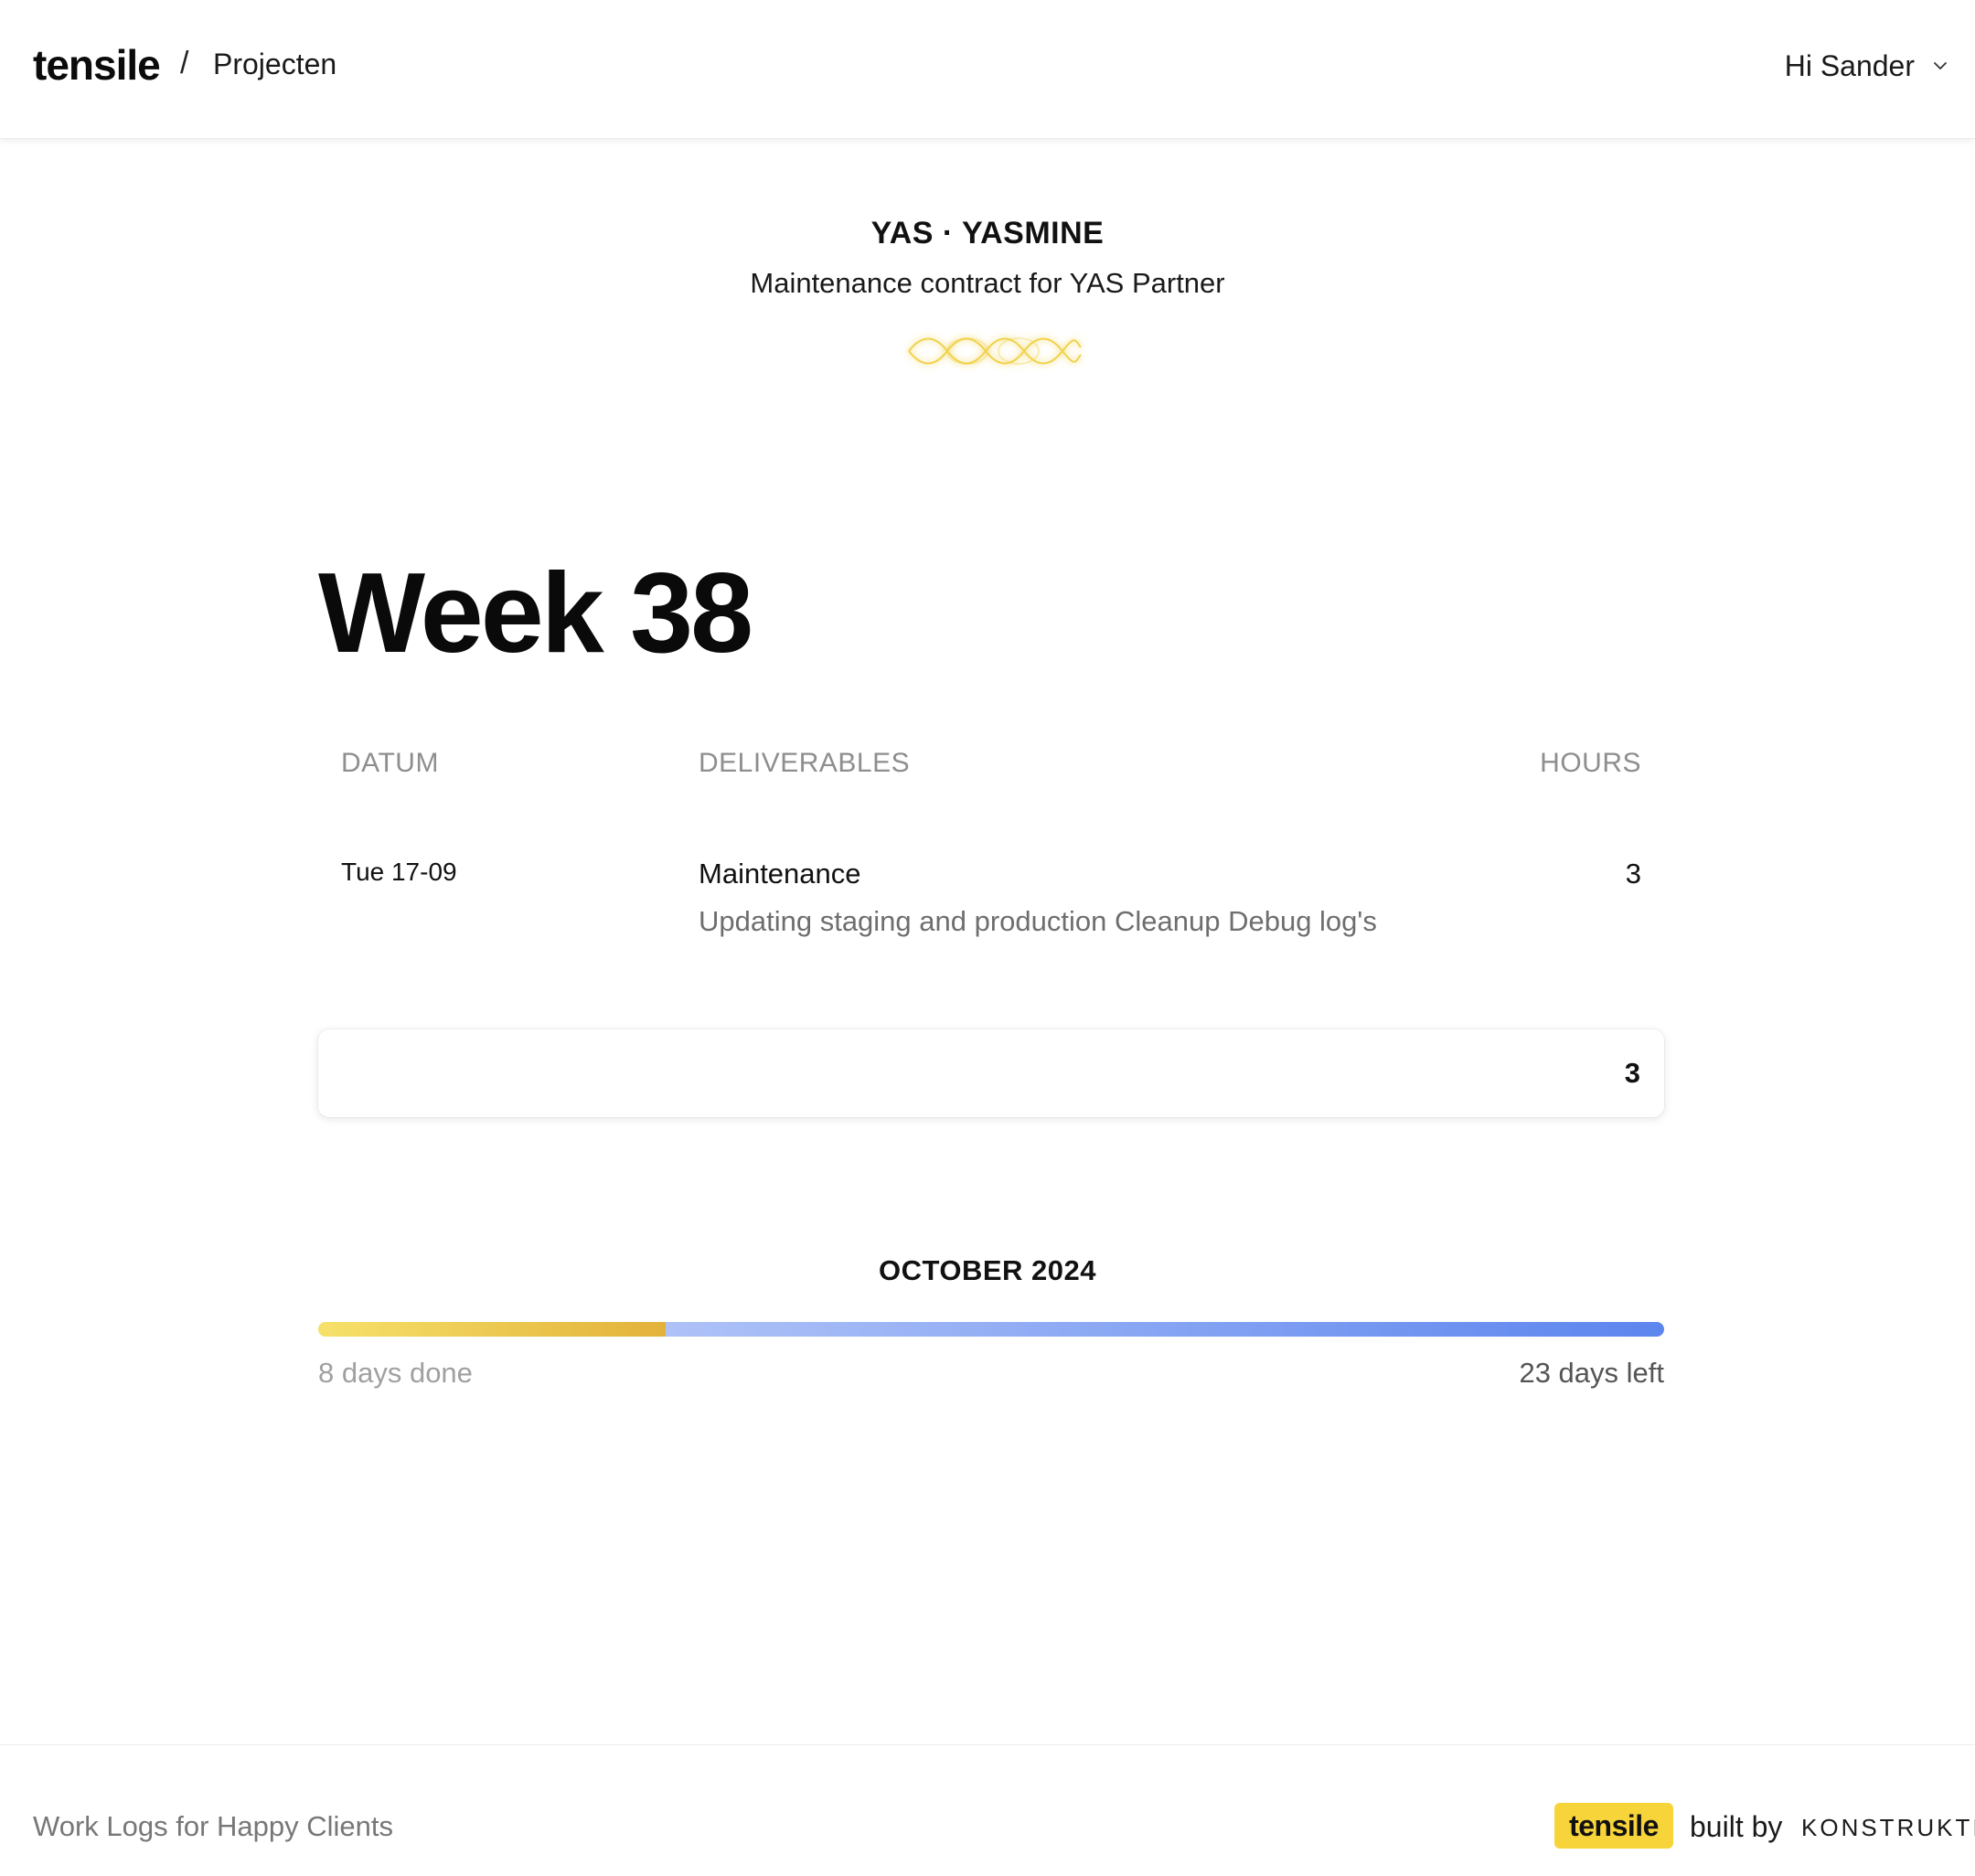 Image resolution: width=1975 pixels, height=1876 pixels. What do you see at coordinates (1591, 1373) in the screenshot?
I see `days-left-label: 23 days left` at bounding box center [1591, 1373].